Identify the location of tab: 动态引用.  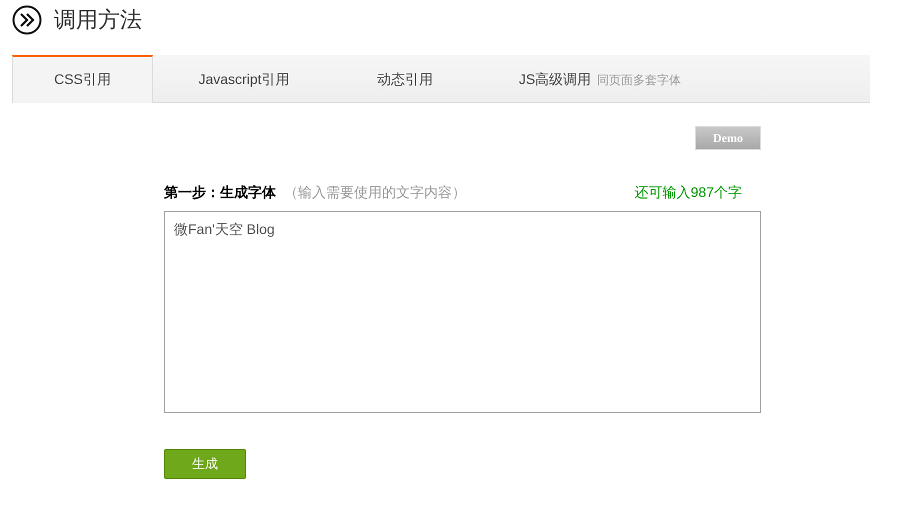
(405, 79).